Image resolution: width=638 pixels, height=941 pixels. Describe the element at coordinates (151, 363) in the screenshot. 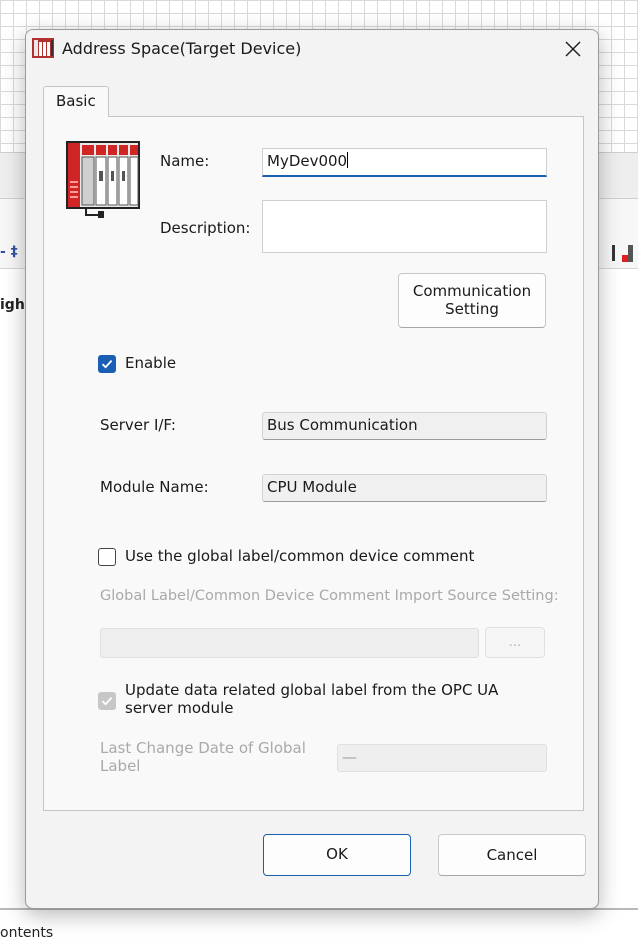

I see `enable-label: Enable` at that location.